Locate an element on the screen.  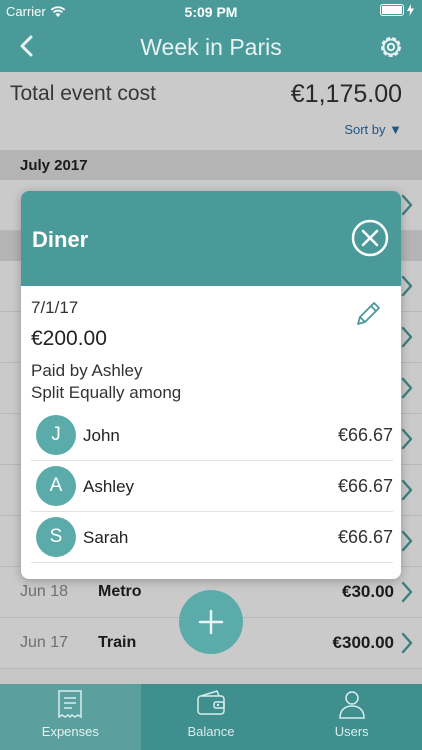
modal-title: Diner is located at coordinates (60, 239).